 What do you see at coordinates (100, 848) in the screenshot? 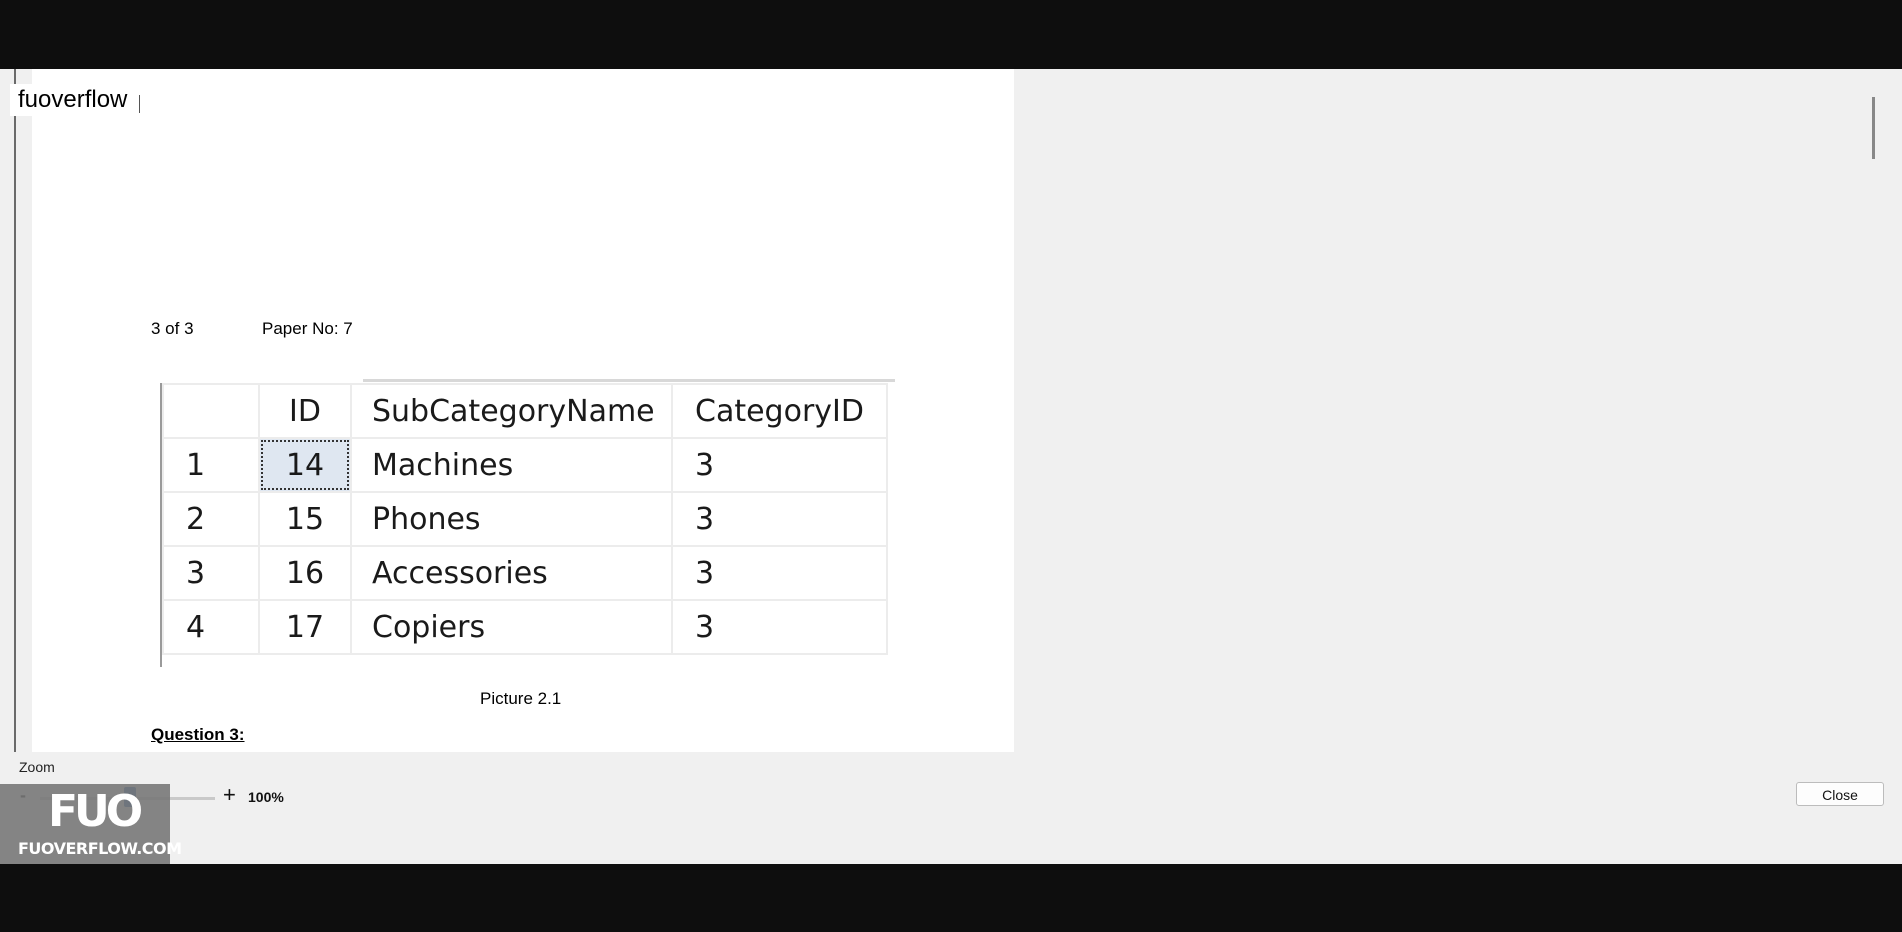
I see `logo-text: FUOVERFLOW.COM` at bounding box center [100, 848].